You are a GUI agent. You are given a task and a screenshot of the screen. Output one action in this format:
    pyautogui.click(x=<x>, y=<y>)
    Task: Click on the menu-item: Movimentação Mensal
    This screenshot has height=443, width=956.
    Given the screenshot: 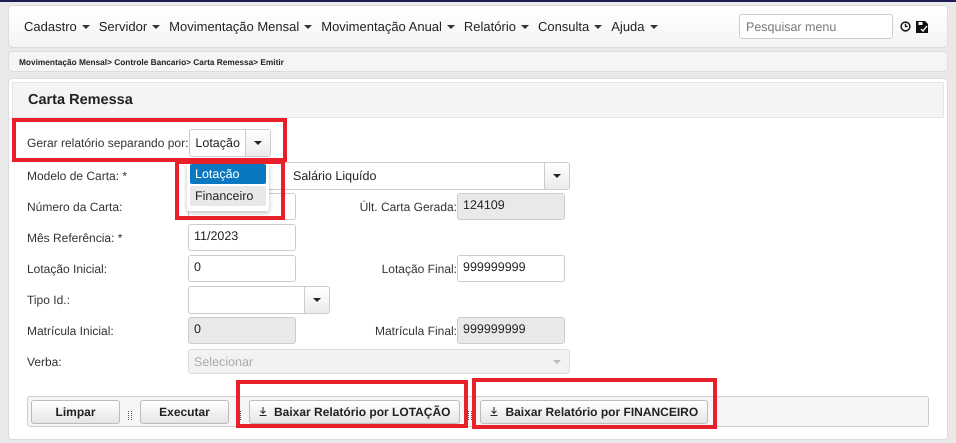 What is the action you would take?
    pyautogui.click(x=243, y=26)
    